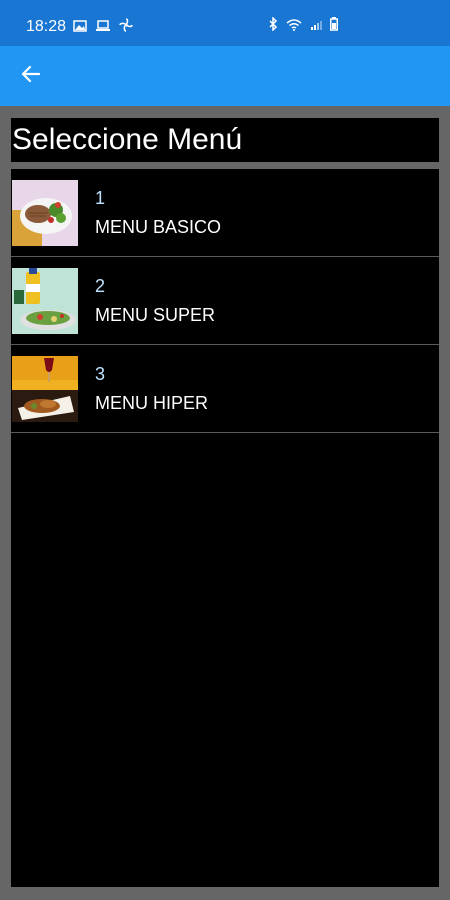 The width and height of the screenshot is (450, 900). What do you see at coordinates (45, 389) in the screenshot?
I see `menu-item-thumbnail-hiper` at bounding box center [45, 389].